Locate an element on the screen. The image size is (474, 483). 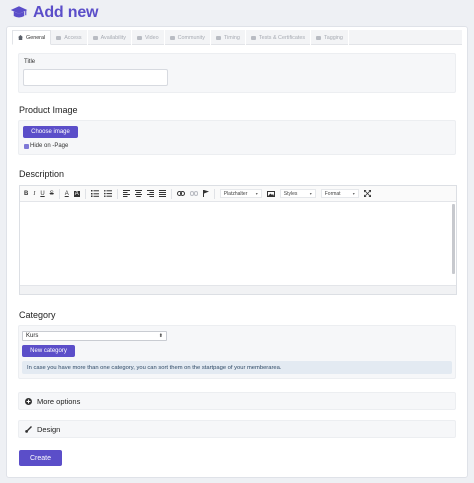
maximize-icon is located at coordinates (367, 193).